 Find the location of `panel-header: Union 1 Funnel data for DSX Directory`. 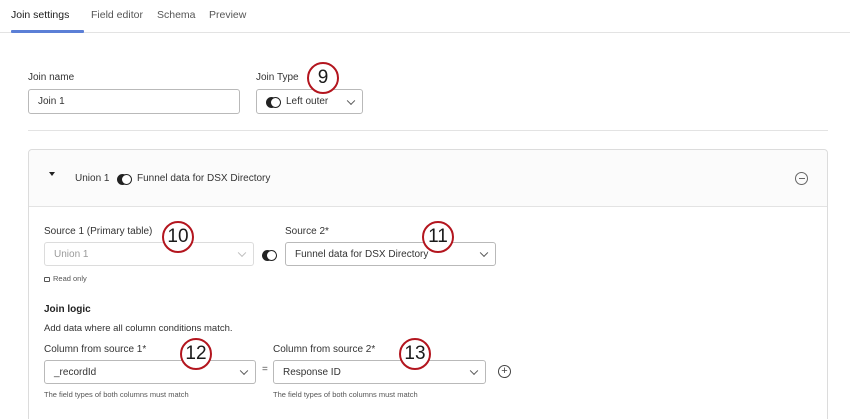

panel-header: Union 1 Funnel data for DSX Directory is located at coordinates (428, 178).